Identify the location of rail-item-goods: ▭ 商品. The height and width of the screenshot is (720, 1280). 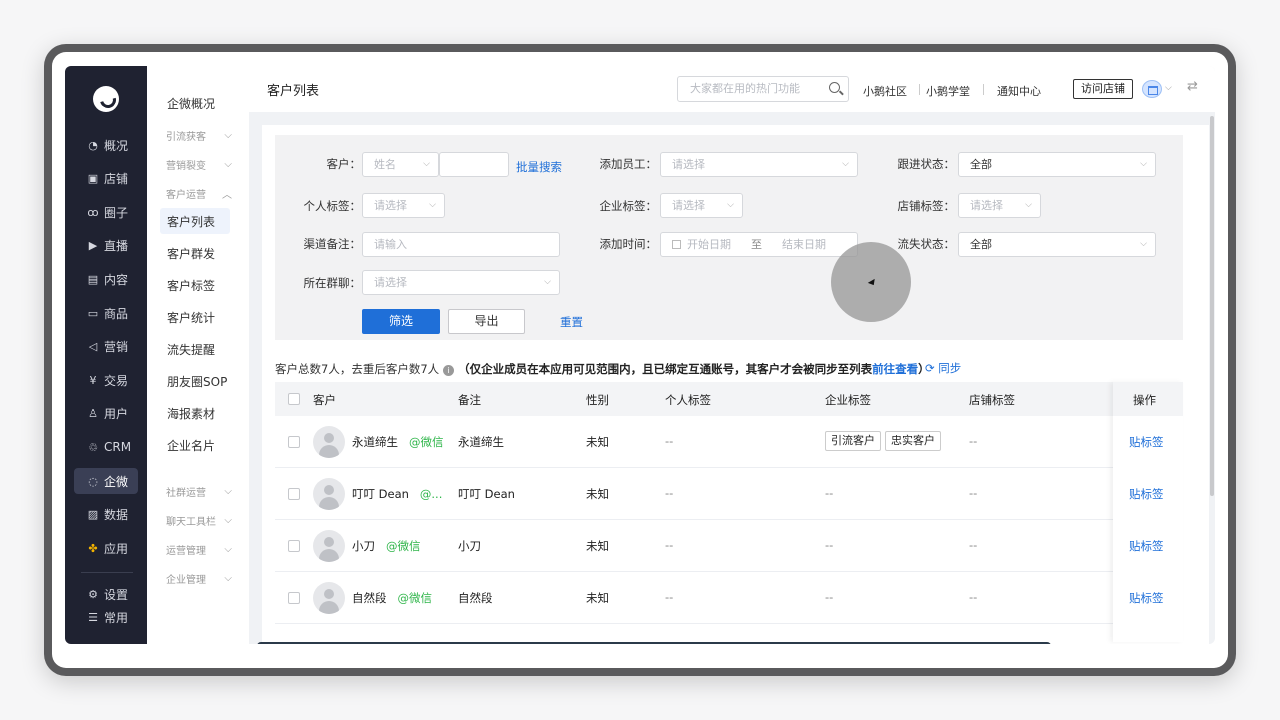
(106, 313).